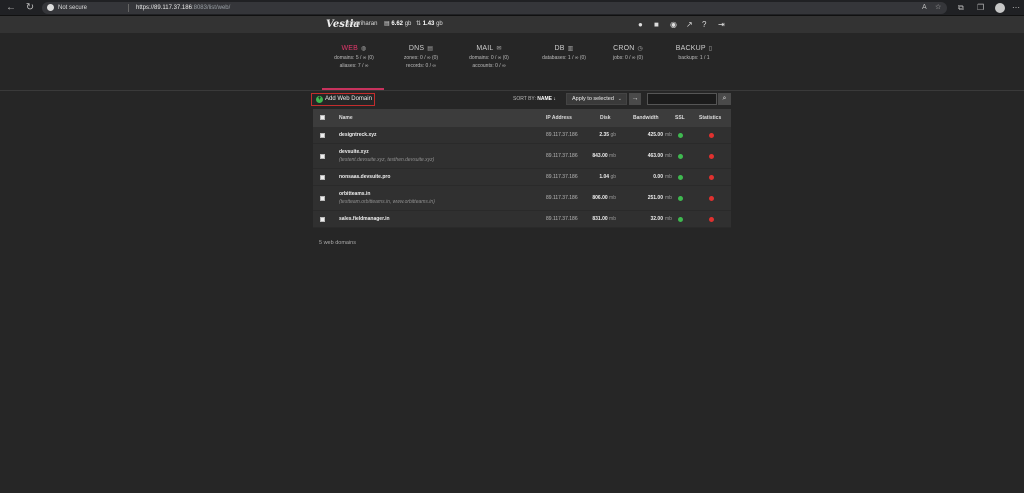 The image size is (1024, 493). Describe the element at coordinates (721, 24) in the screenshot. I see `logout-icon: ⇥` at that location.